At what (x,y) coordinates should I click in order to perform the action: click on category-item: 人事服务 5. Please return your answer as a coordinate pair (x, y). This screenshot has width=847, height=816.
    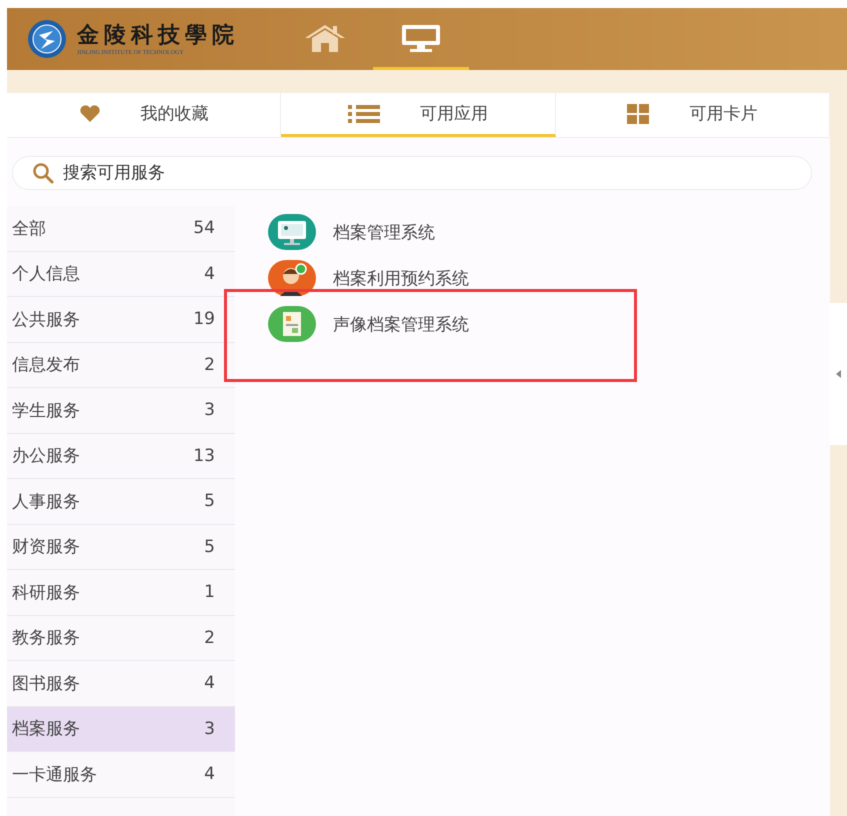
    Looking at the image, I should click on (121, 501).